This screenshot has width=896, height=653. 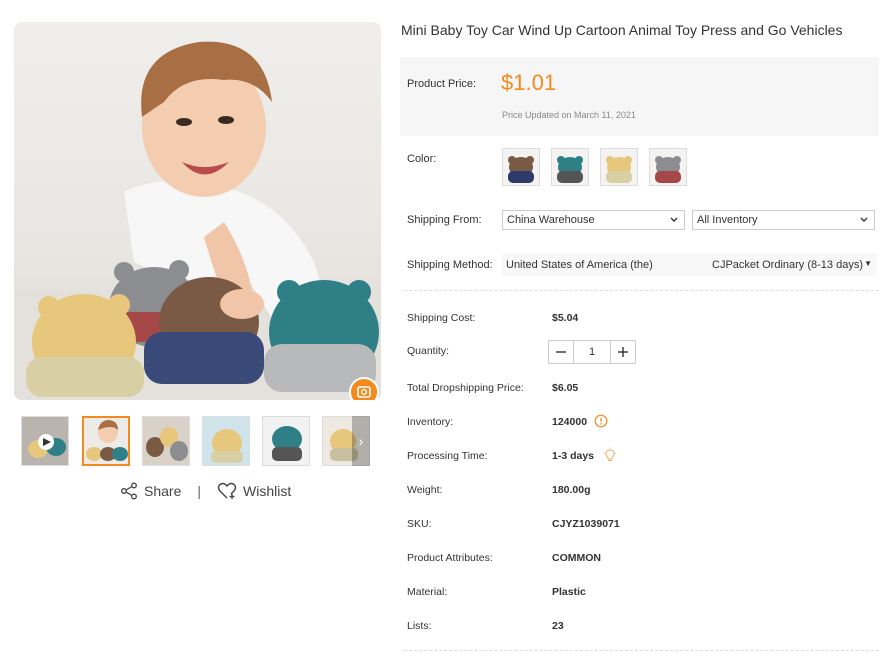 I want to click on color-swatch-teal, so click(x=570, y=167).